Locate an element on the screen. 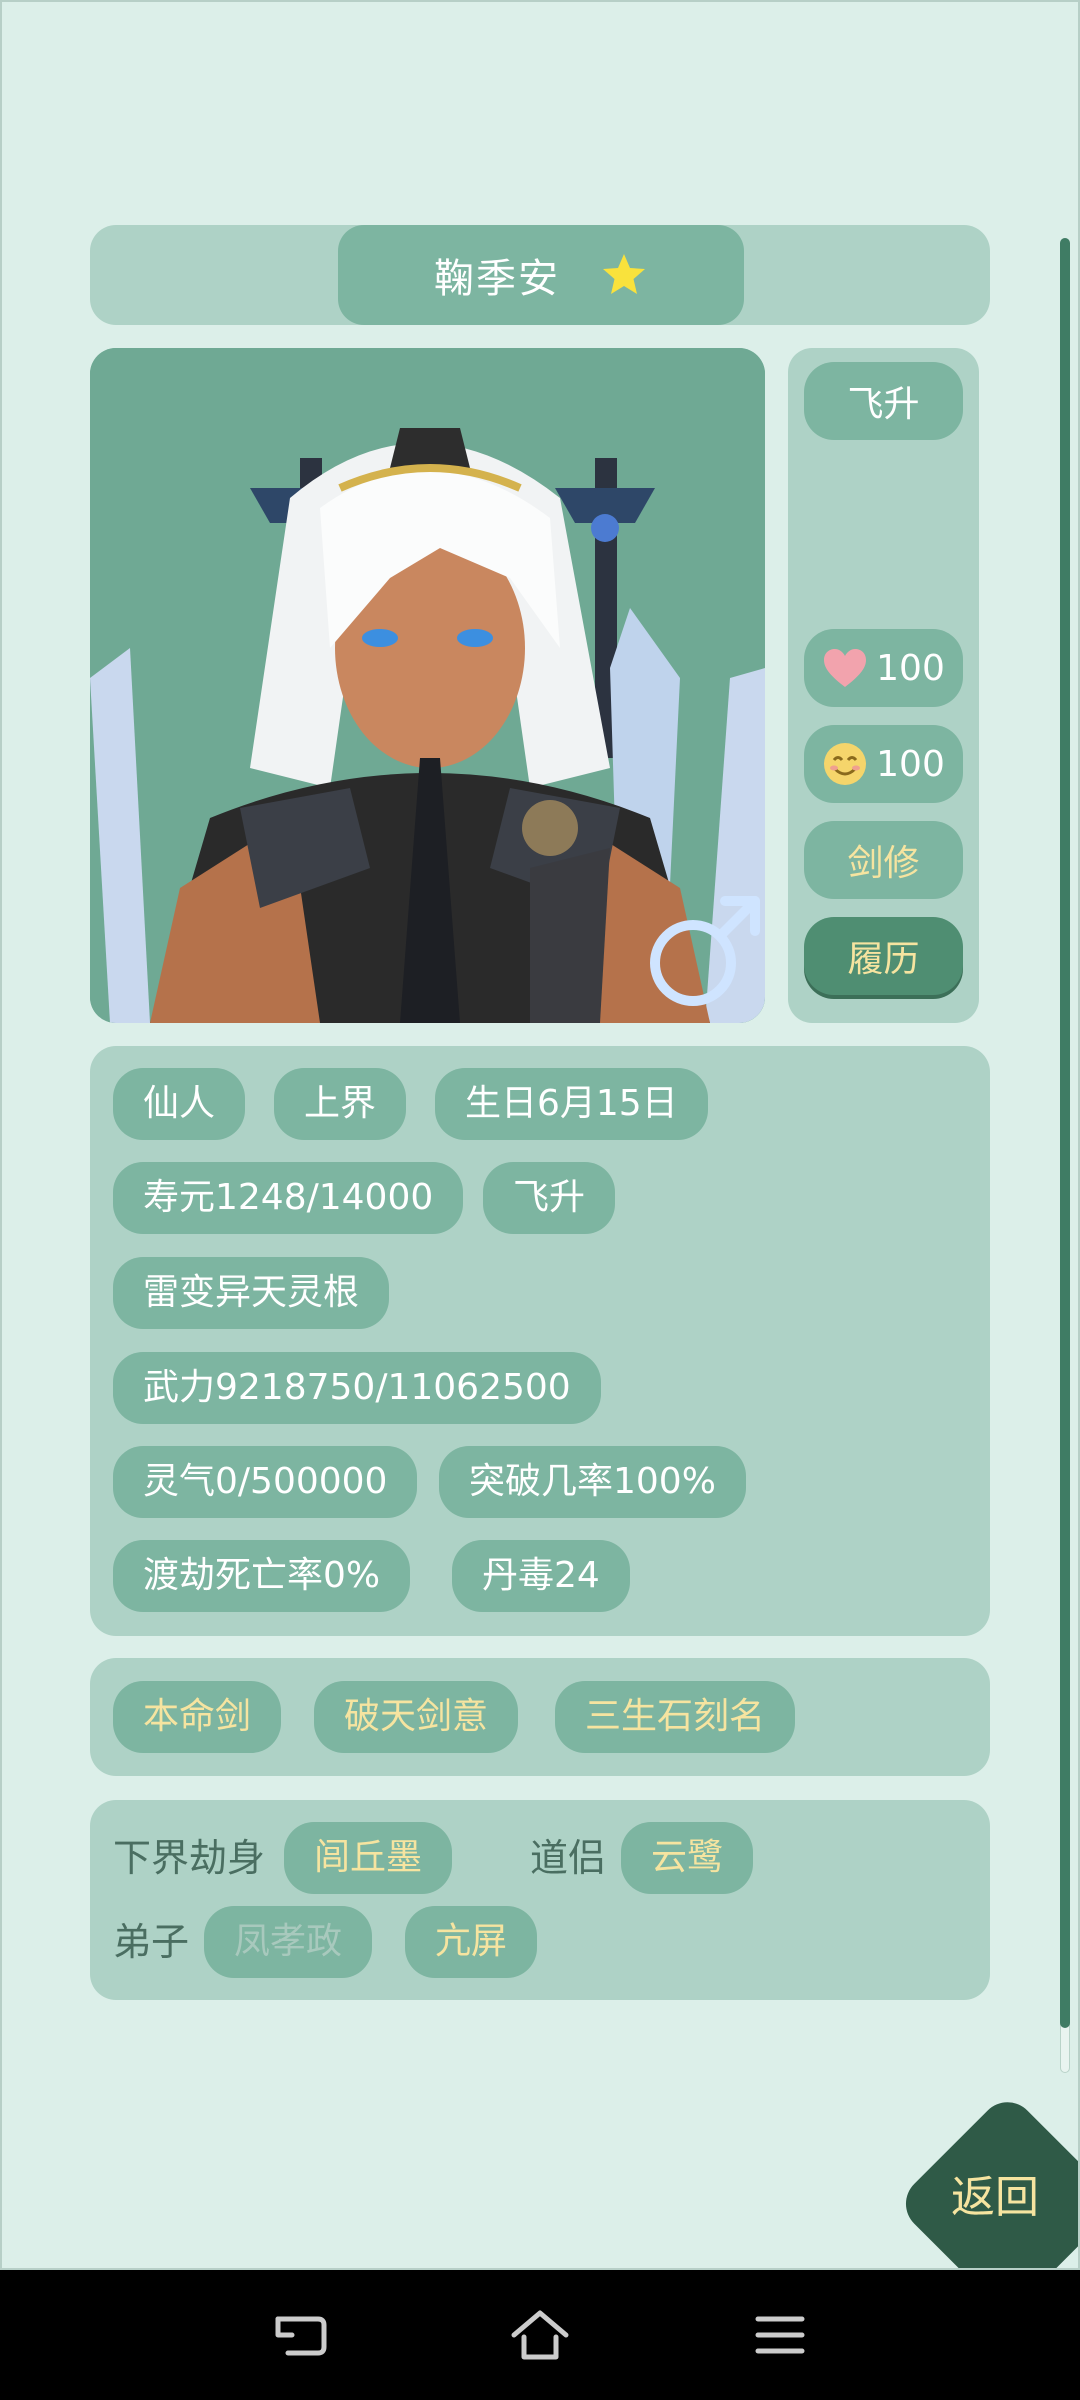 The width and height of the screenshot is (1080, 2400). attribute-tag: 寿元1248/14000 is located at coordinates (288, 1198).